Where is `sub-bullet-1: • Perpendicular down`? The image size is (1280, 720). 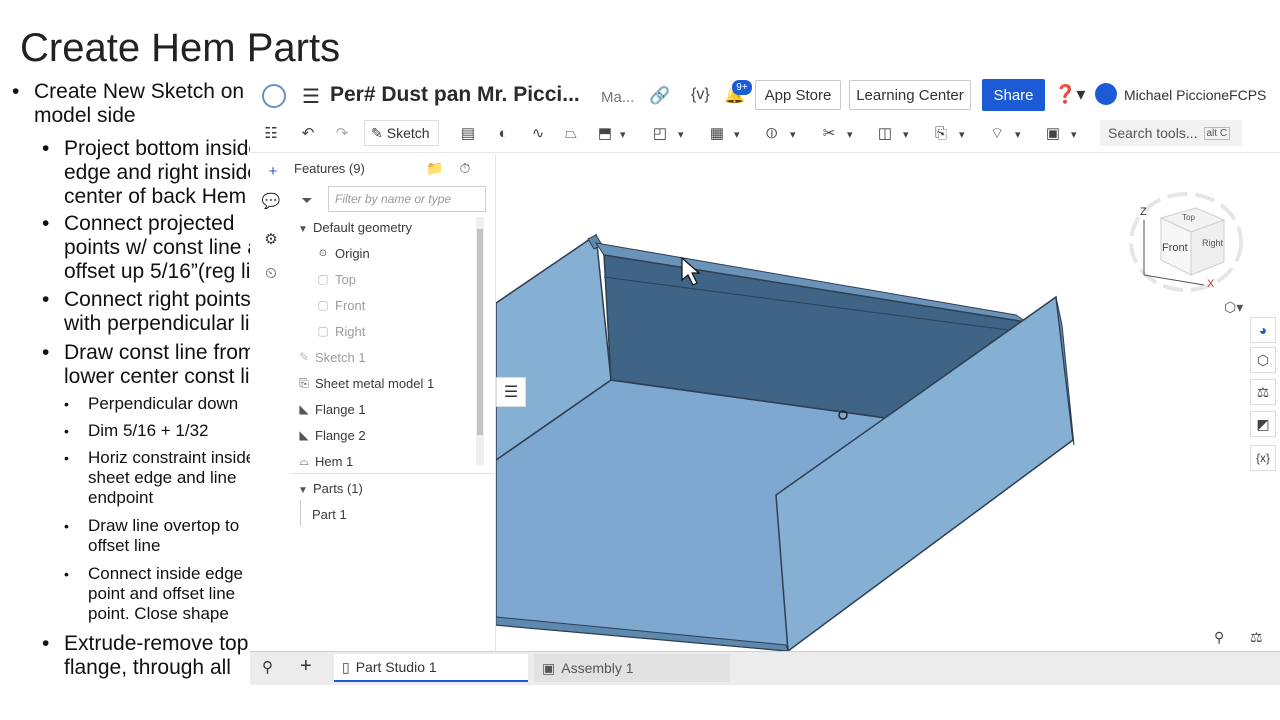 sub-bullet-1: • Perpendicular down is located at coordinates (151, 403).